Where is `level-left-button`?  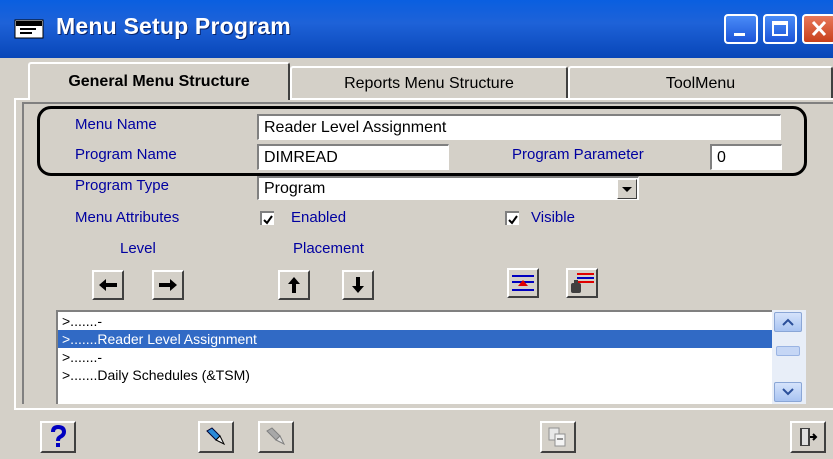 level-left-button is located at coordinates (108, 285).